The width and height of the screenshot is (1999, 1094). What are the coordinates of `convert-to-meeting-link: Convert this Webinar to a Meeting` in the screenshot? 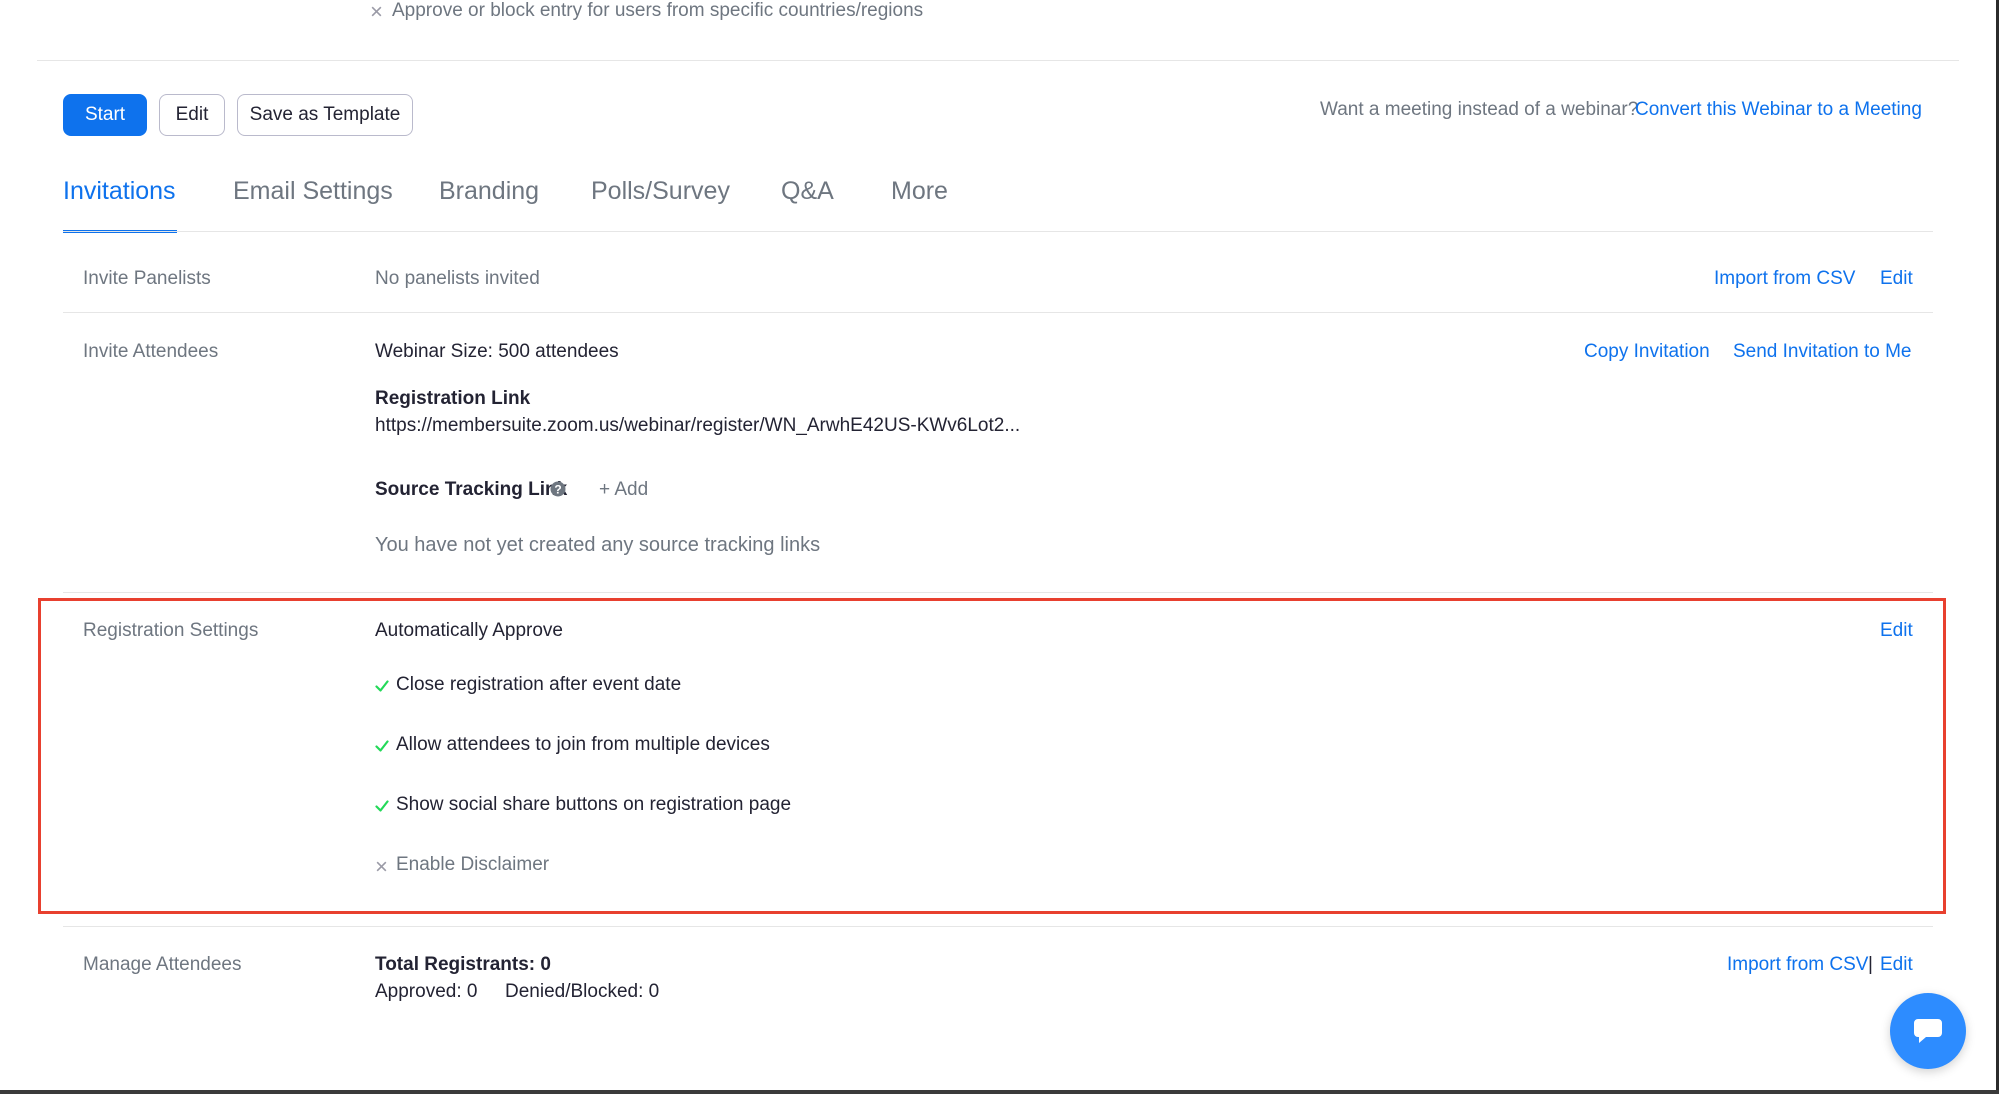 It's located at (1778, 110).